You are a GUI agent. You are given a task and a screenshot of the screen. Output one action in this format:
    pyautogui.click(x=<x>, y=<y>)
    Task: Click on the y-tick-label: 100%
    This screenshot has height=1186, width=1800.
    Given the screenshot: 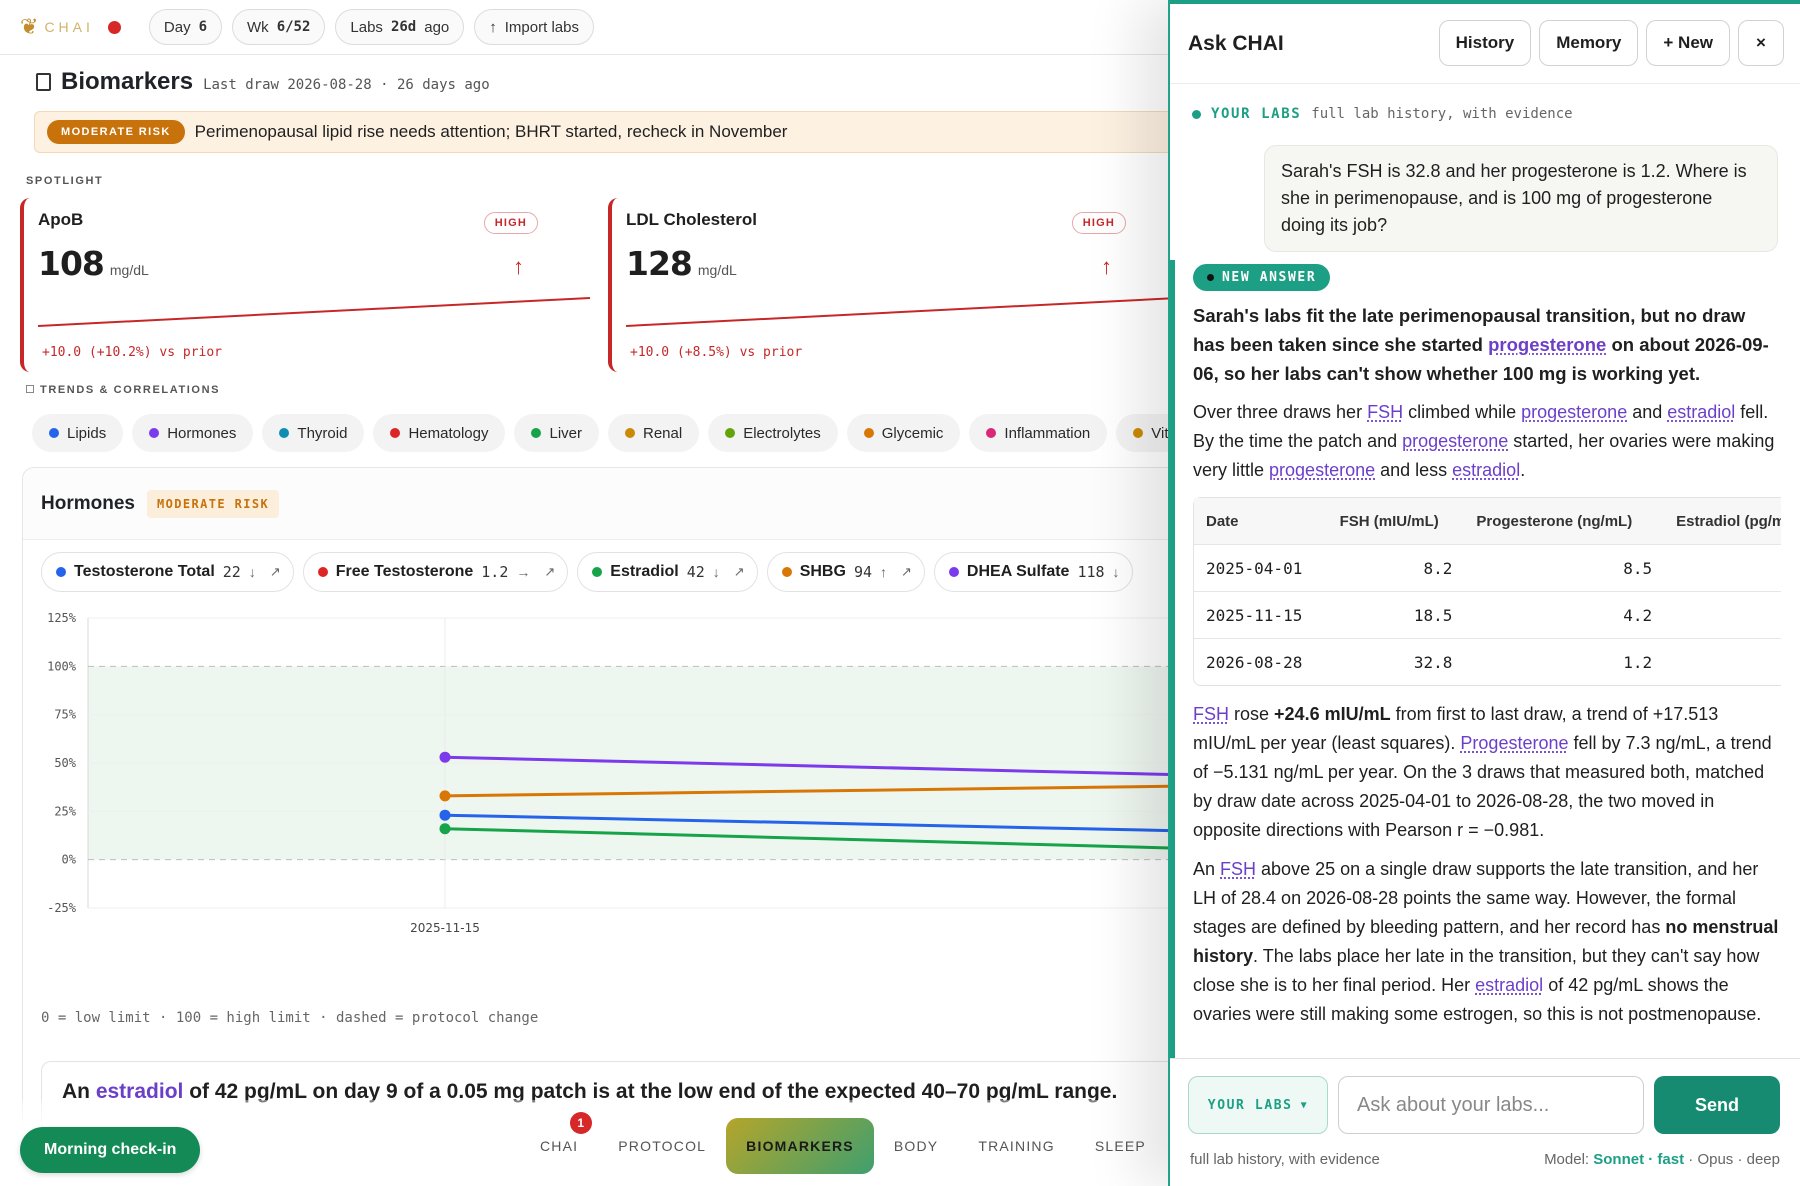 What is the action you would take?
    pyautogui.click(x=62, y=666)
    